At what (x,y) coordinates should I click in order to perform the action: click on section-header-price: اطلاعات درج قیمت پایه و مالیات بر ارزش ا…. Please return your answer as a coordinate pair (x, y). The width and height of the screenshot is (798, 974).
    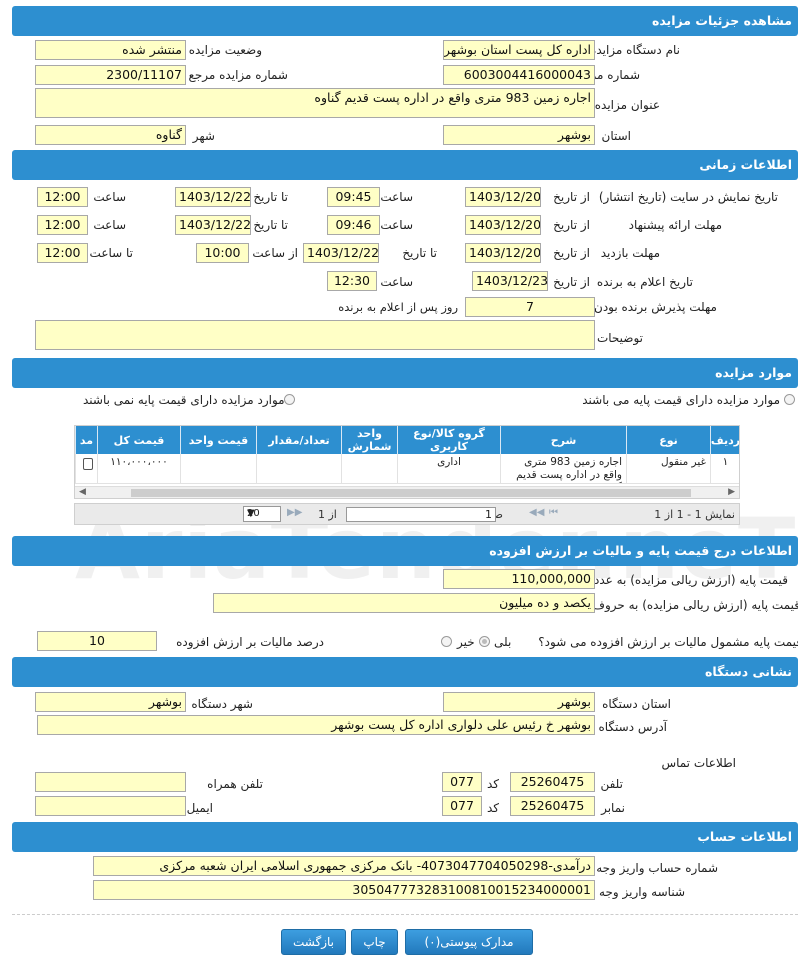
    Looking at the image, I should click on (405, 551).